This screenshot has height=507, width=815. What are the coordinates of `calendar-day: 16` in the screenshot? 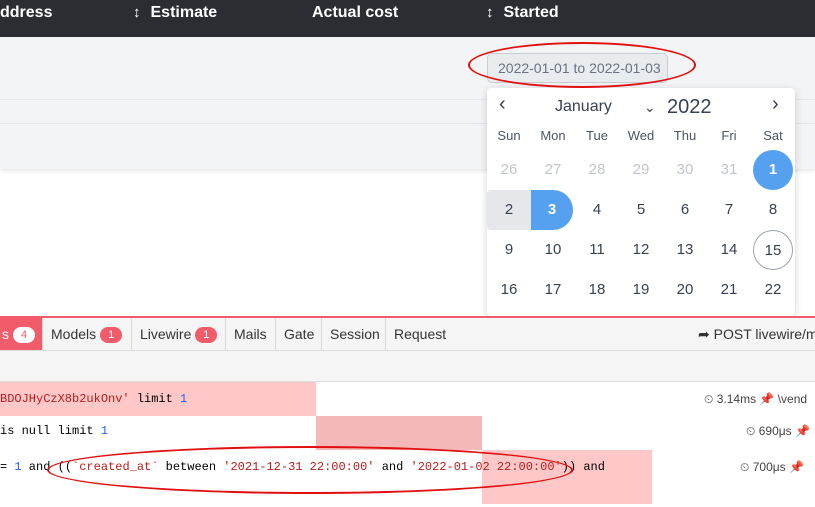 It's located at (509, 290).